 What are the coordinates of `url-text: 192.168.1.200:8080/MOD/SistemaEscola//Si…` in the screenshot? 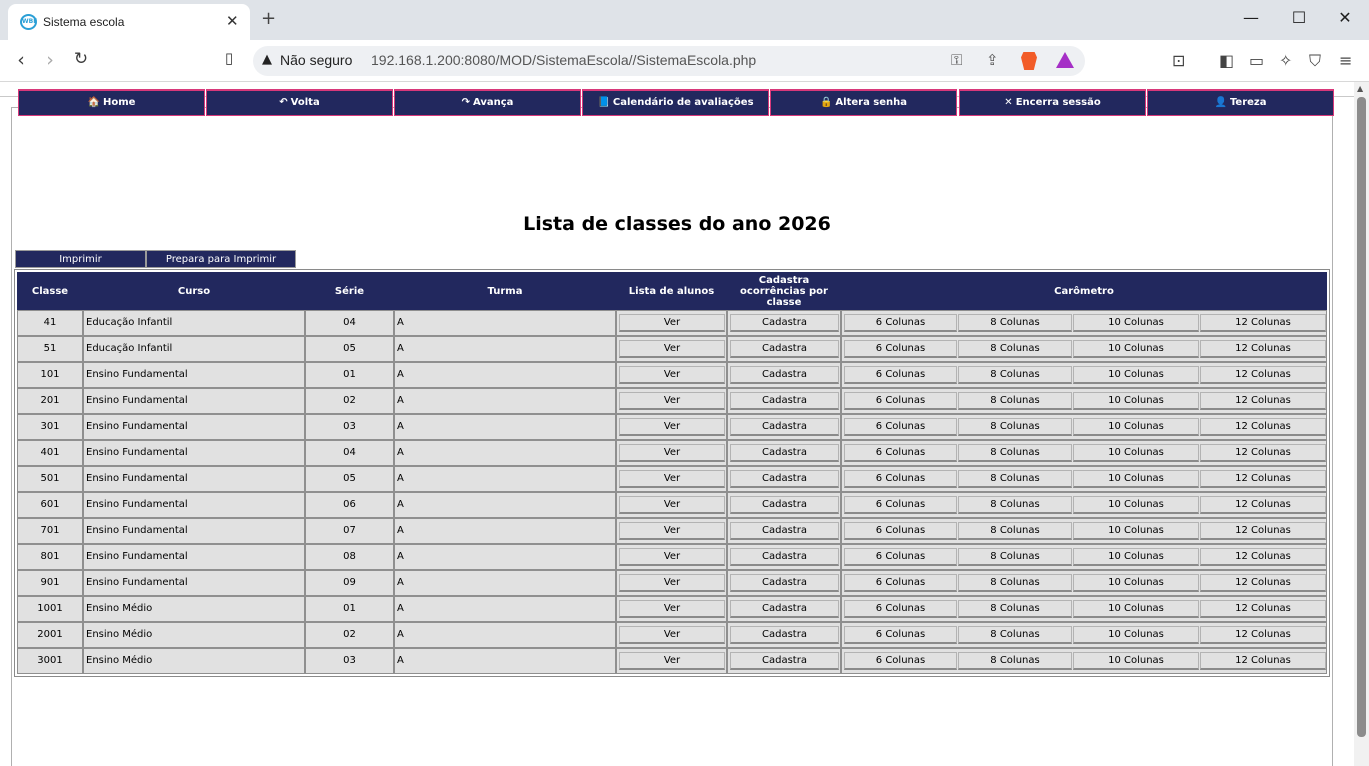 It's located at (563, 60).